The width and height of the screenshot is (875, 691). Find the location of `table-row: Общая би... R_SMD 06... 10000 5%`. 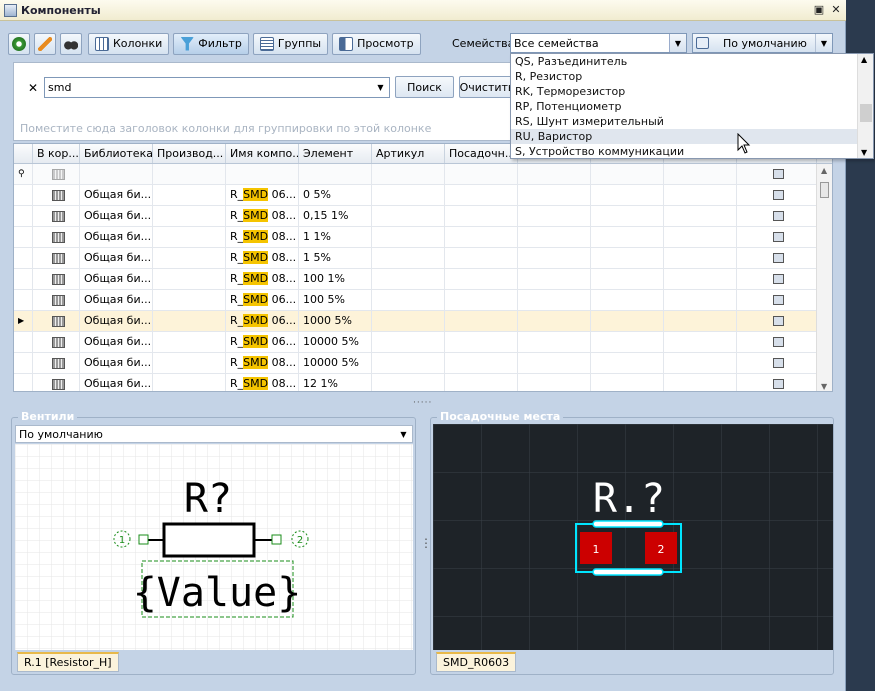

table-row: Общая би... R_SMD 06... 10000 5% is located at coordinates (416, 342).